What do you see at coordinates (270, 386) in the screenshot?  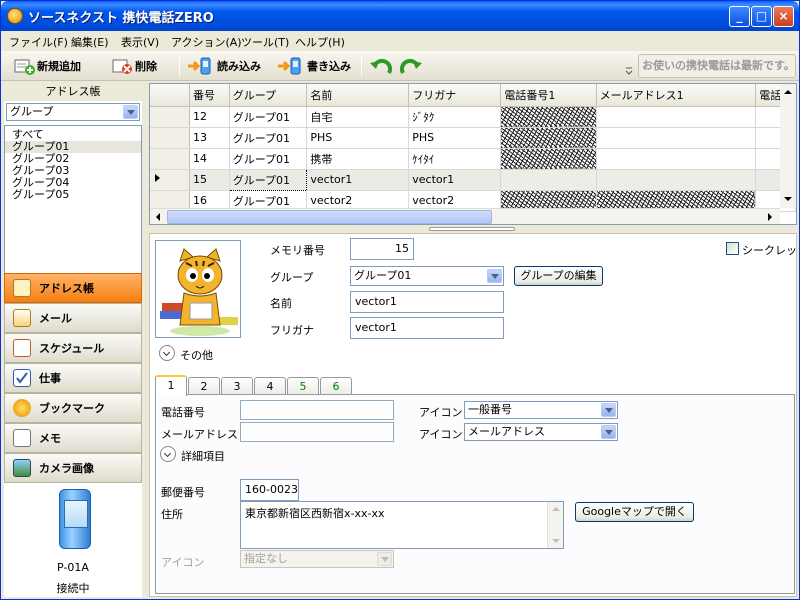 I see `tab-4: 4` at bounding box center [270, 386].